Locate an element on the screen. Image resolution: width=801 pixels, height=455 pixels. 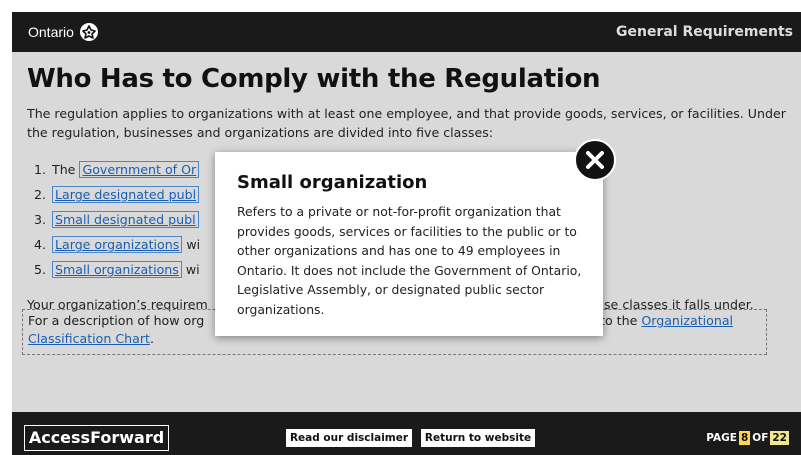
description-end: . is located at coordinates (151, 338).